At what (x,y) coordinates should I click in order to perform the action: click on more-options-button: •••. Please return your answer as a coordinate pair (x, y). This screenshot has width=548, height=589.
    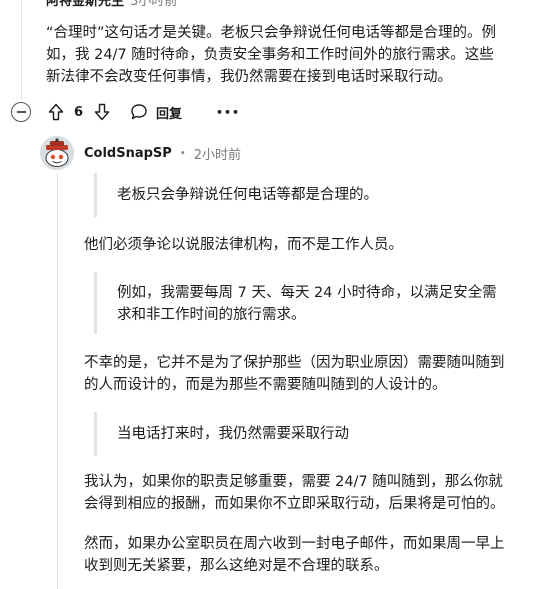
    Looking at the image, I should click on (228, 112).